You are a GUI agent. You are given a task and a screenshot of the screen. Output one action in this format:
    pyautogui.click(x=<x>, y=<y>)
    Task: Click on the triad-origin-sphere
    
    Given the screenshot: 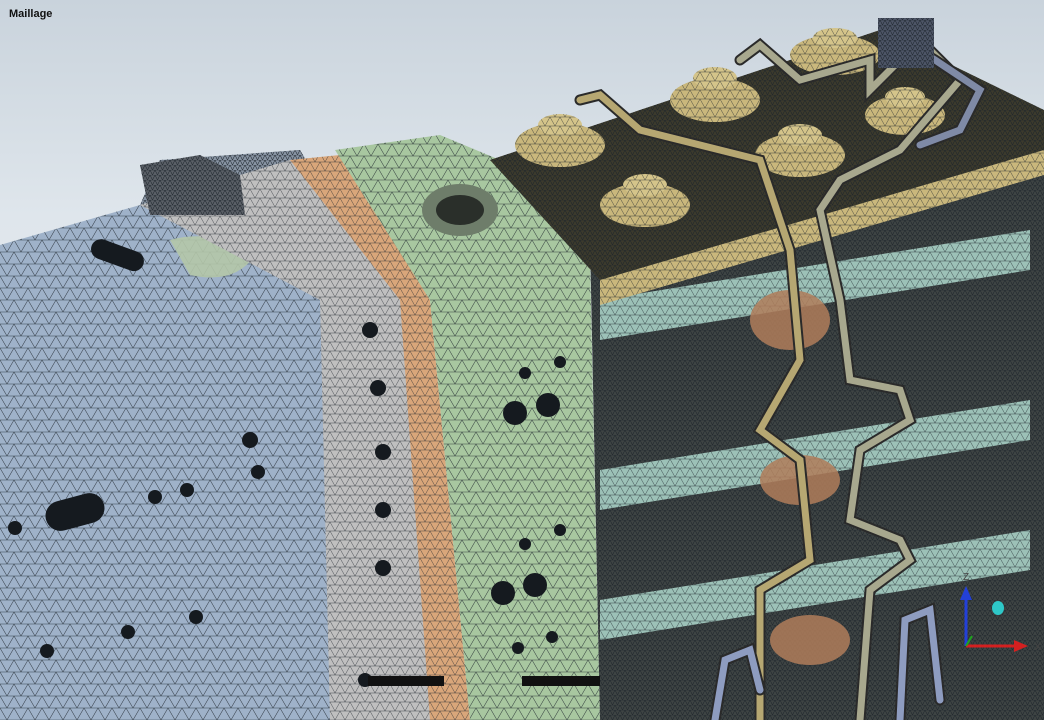 What is the action you would take?
    pyautogui.click(x=998, y=608)
    